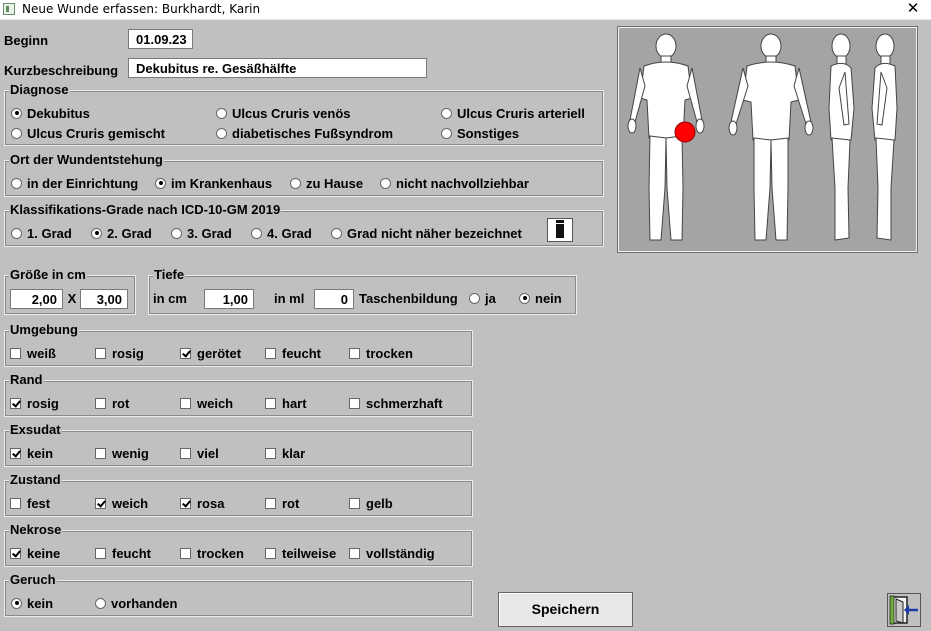 This screenshot has width=931, height=631. I want to click on grad-option-1: 1. Grad, so click(41, 233).